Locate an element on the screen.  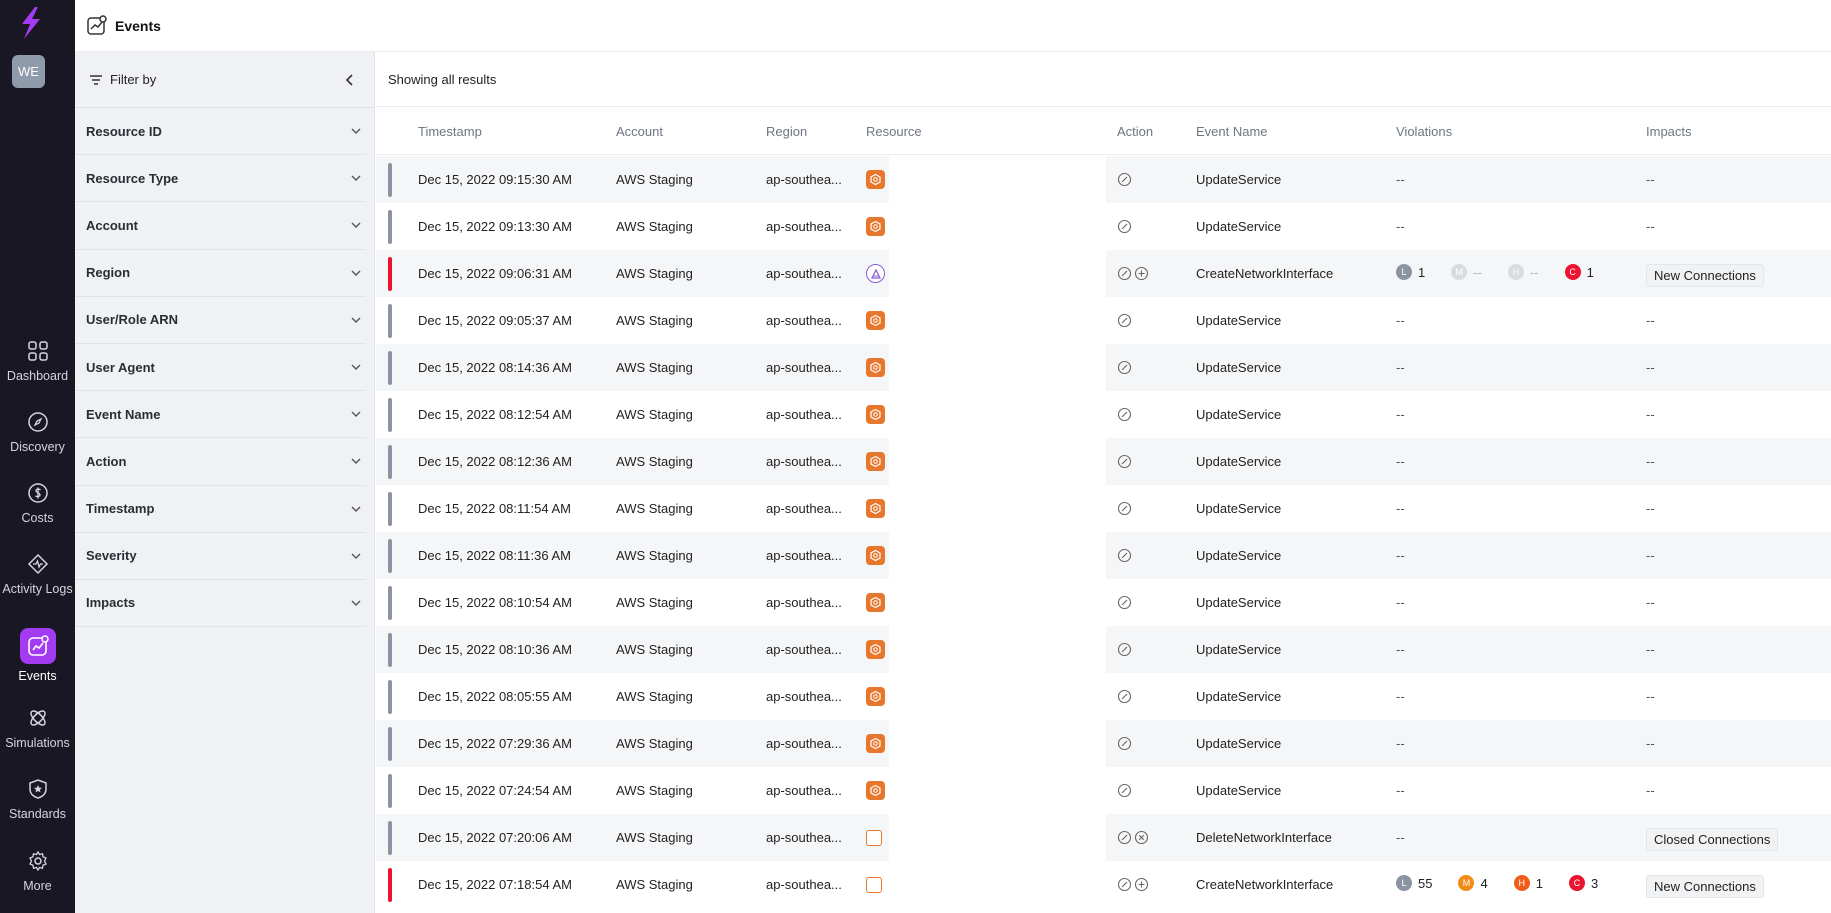
nav-item-dashboard: Dashboard is located at coordinates (37, 361).